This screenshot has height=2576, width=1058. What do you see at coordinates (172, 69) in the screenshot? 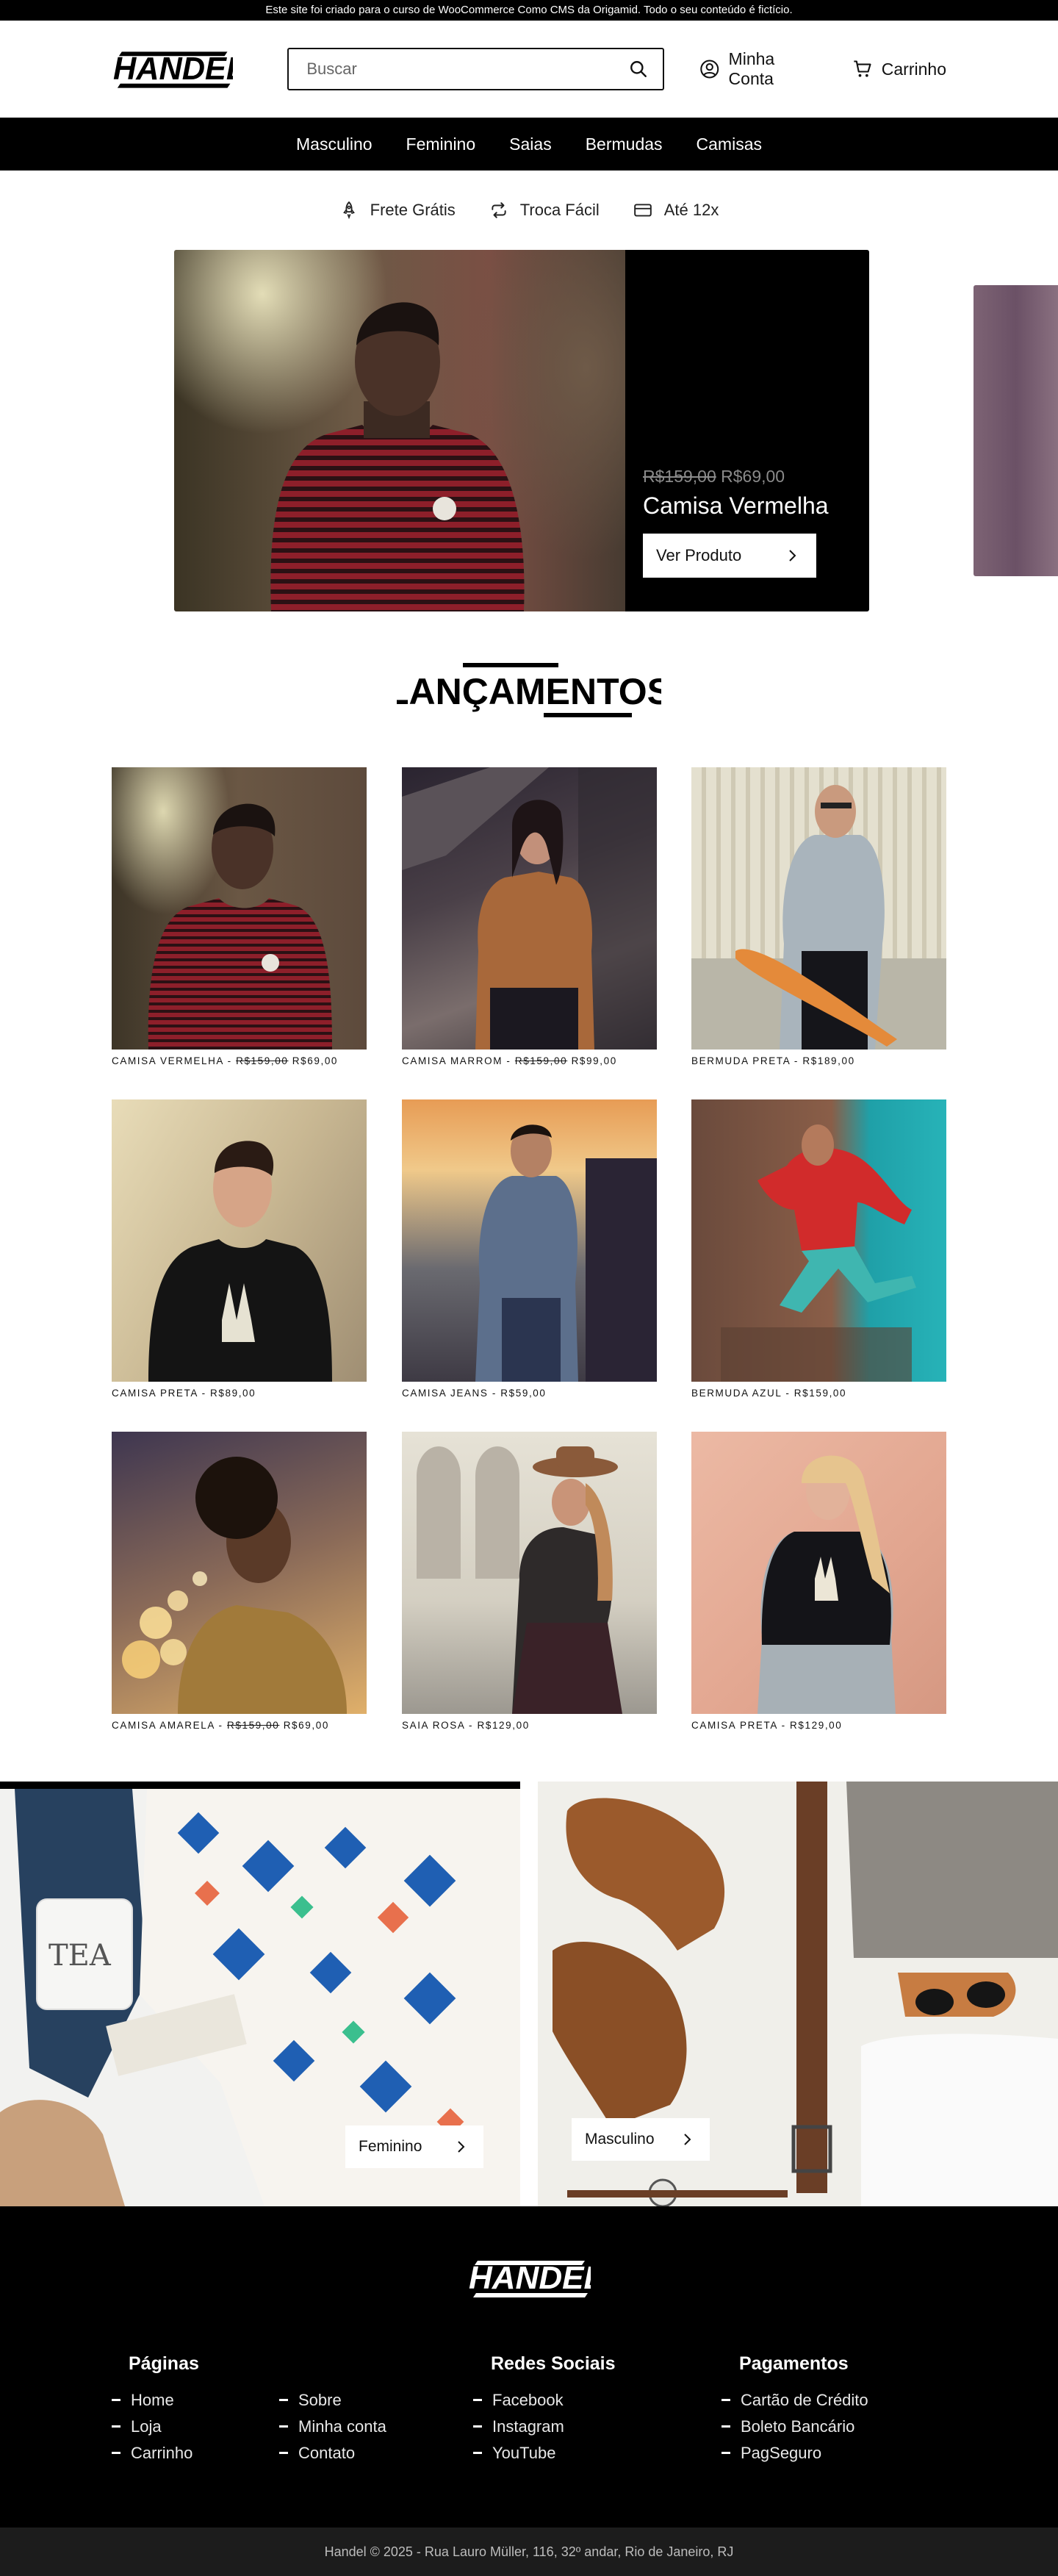
I see `handel-logo: HANDEL` at bounding box center [172, 69].